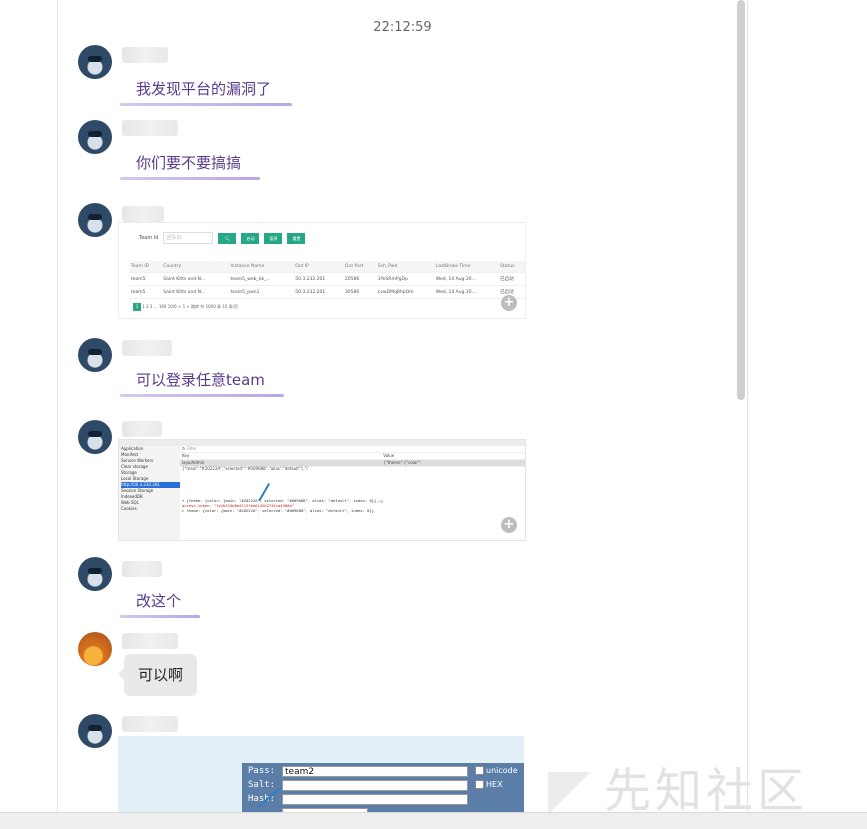  I want to click on filter-row: ↻ Filter, so click(352, 449).